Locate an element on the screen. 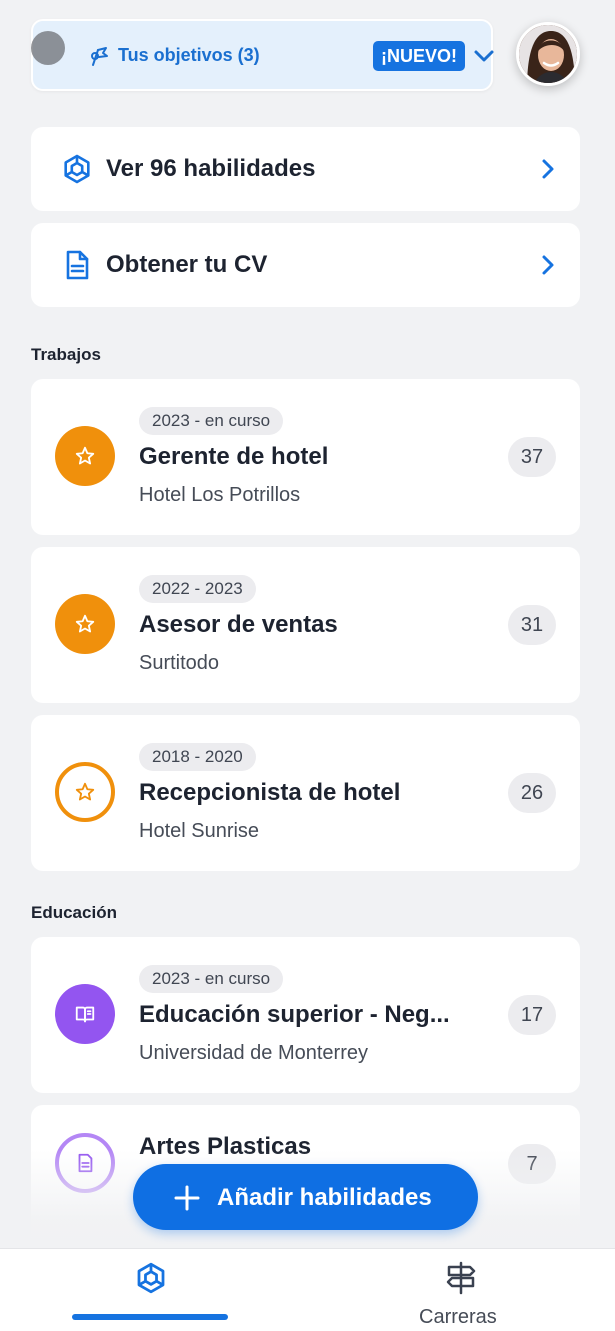 This screenshot has height=1331, width=615. target-flag-icon is located at coordinates (99, 56).